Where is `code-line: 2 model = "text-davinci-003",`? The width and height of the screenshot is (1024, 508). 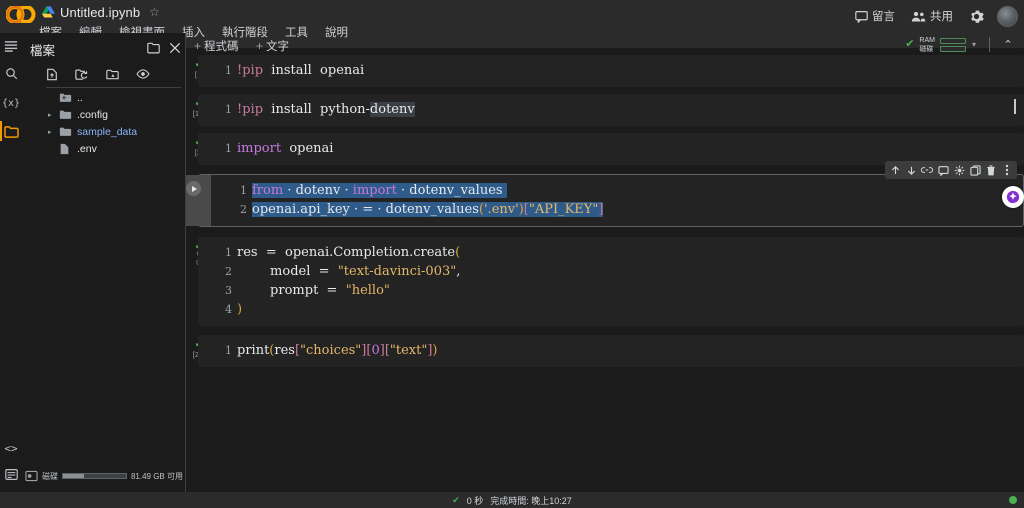
code-line: 2 model = "text-davinci-003", is located at coordinates (618, 271).